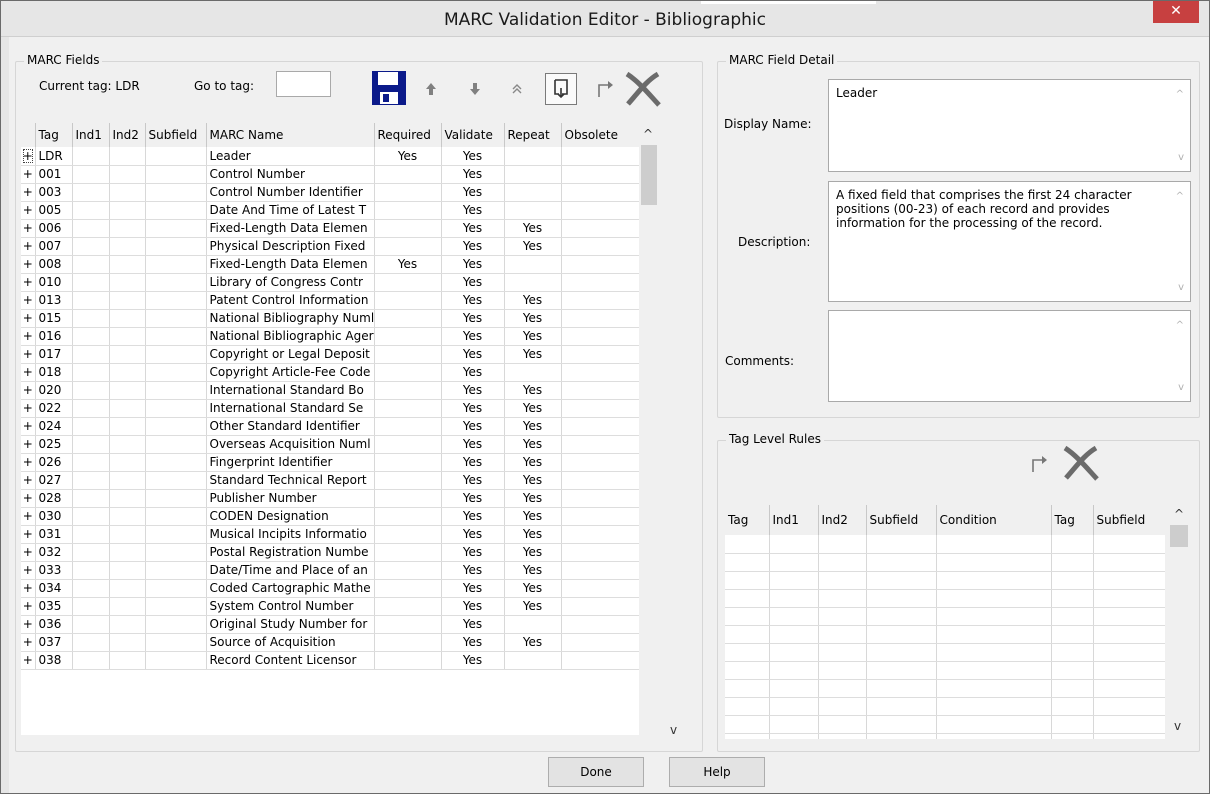 Image resolution: width=1210 pixels, height=794 pixels. Describe the element at coordinates (994, 520) in the screenshot. I see `rule-col-condition: Condition` at that location.